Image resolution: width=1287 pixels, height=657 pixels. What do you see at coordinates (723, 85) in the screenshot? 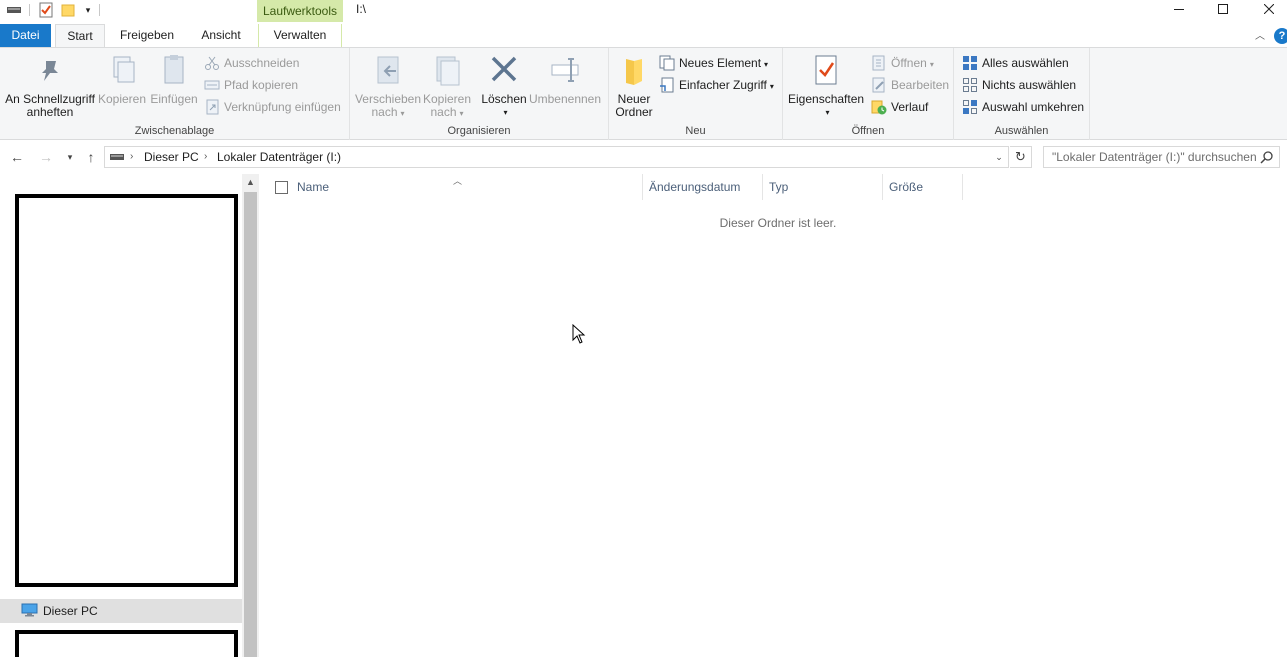
I see `easy-access-label: Einfacher Zugriff` at bounding box center [723, 85].